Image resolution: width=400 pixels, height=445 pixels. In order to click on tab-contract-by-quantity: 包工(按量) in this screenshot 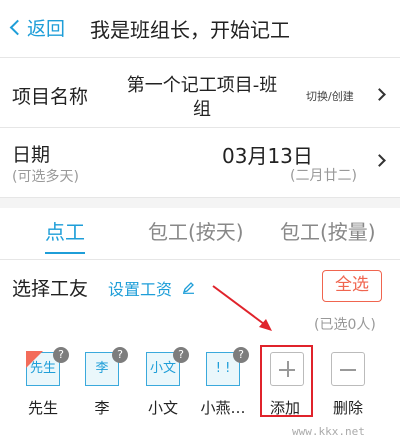, I will do `click(328, 230)`.